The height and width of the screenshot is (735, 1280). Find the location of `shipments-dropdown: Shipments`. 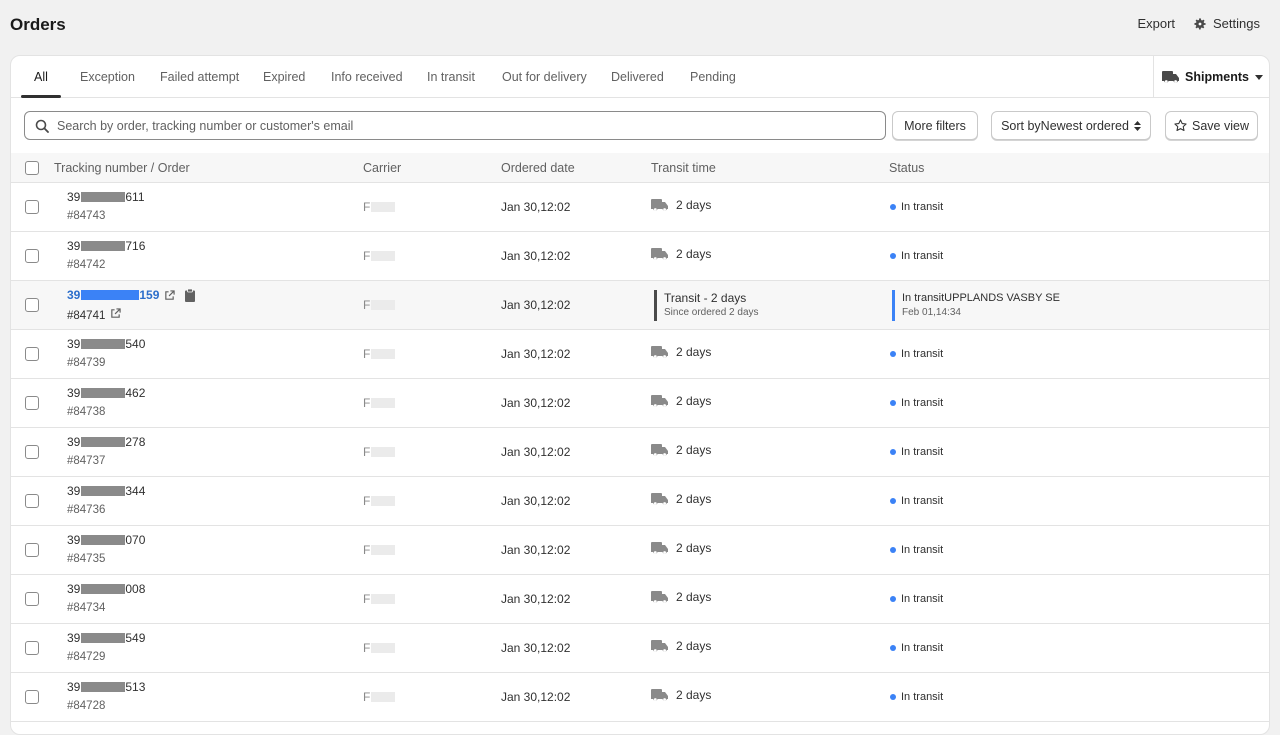

shipments-dropdown: Shipments is located at coordinates (1211, 77).